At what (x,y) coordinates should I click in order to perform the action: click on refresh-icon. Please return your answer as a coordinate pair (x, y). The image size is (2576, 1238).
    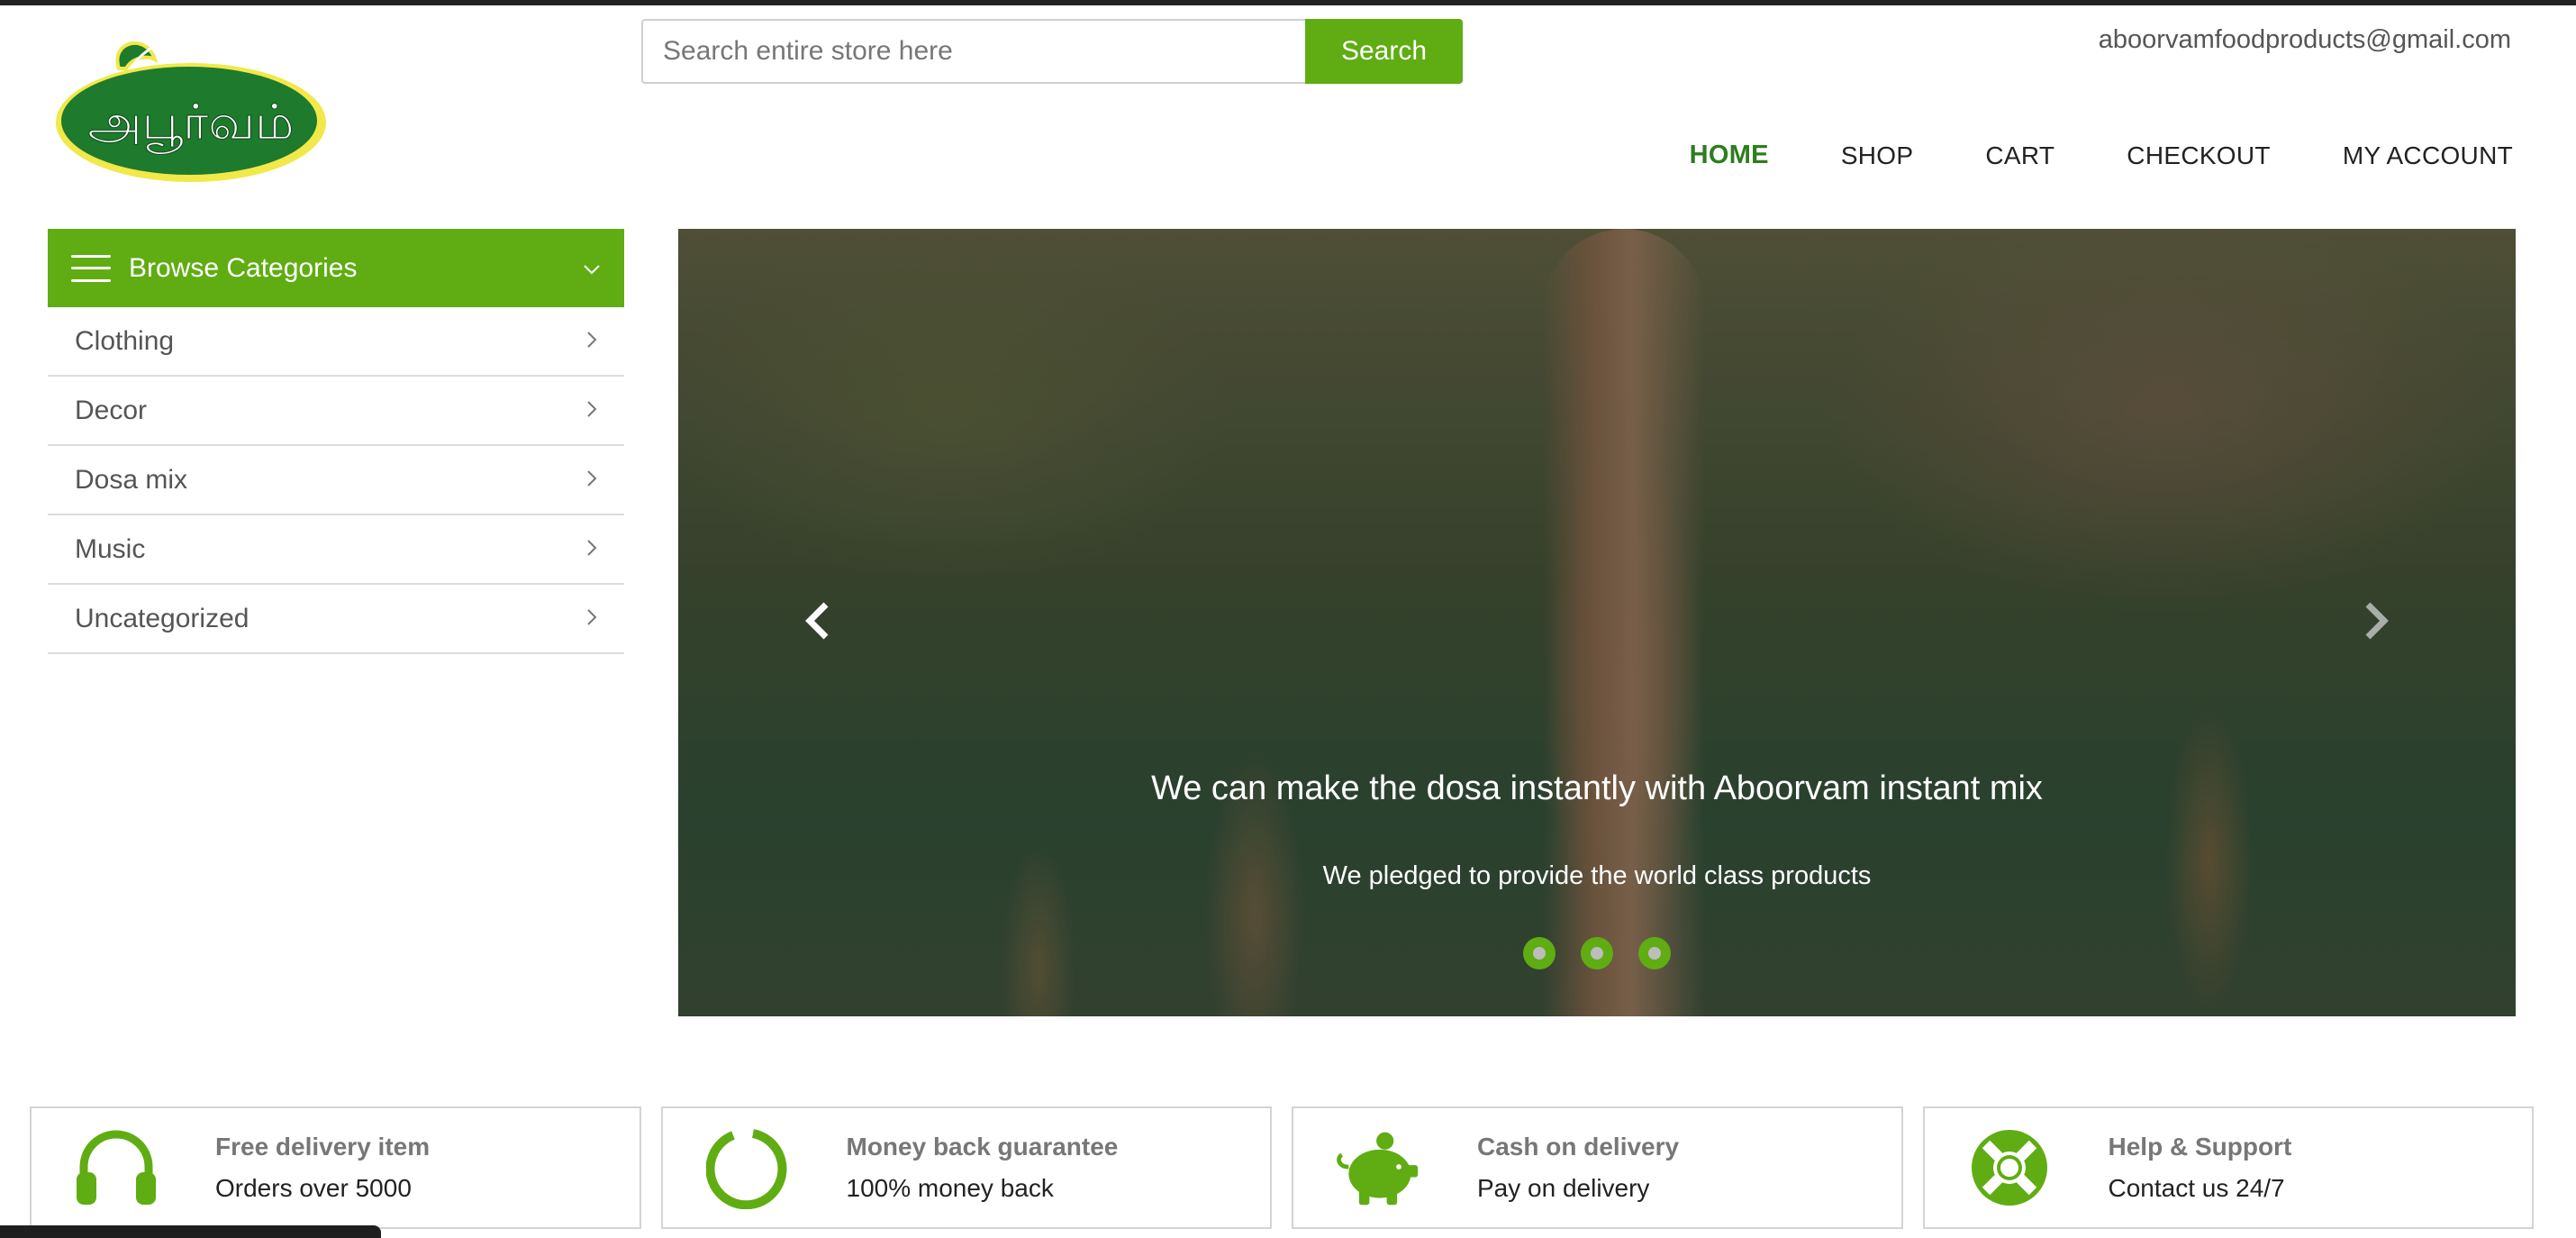
    Looking at the image, I should click on (747, 1167).